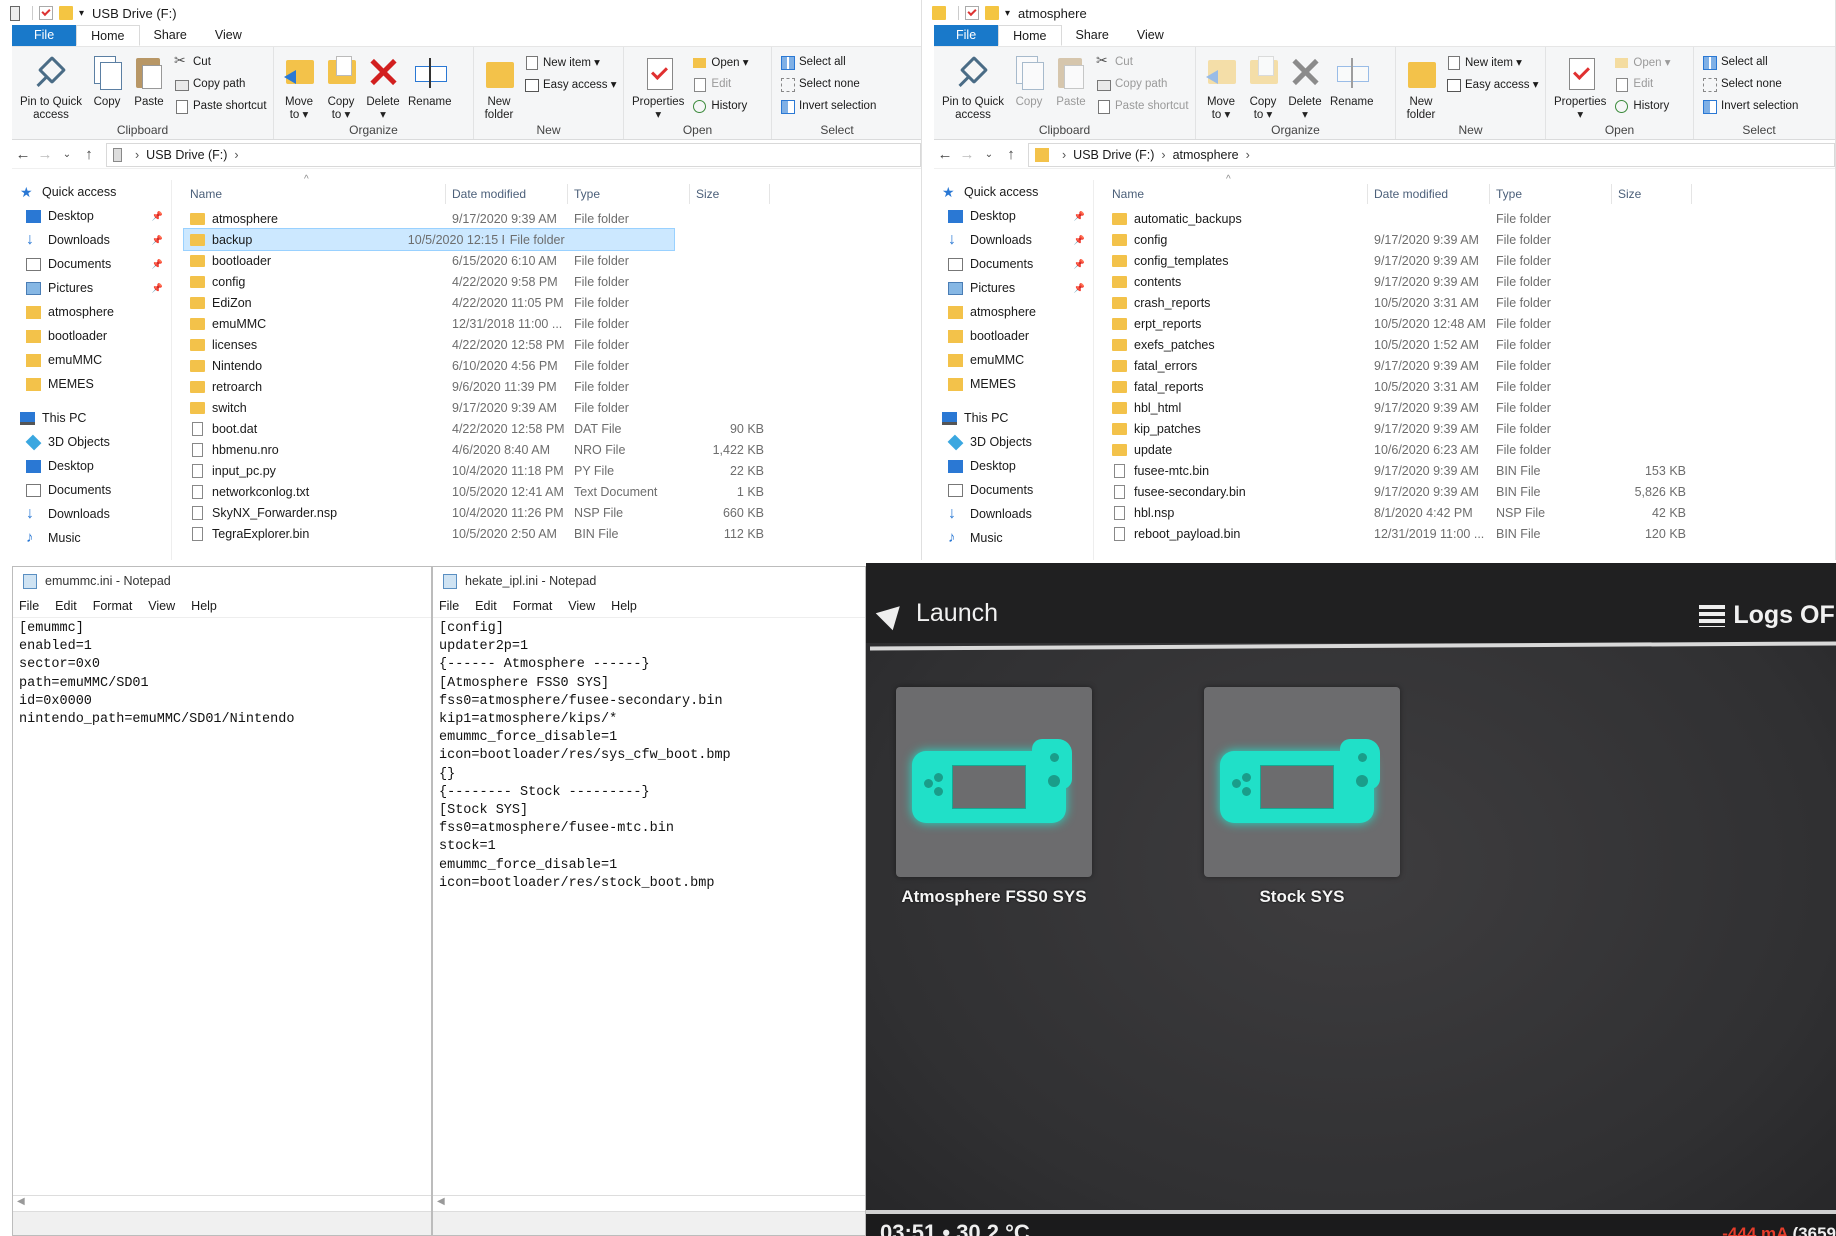  Describe the element at coordinates (552, 218) in the screenshot. I see `file-row: atmosphere 9/17/2020 9:39 AM File folder` at that location.